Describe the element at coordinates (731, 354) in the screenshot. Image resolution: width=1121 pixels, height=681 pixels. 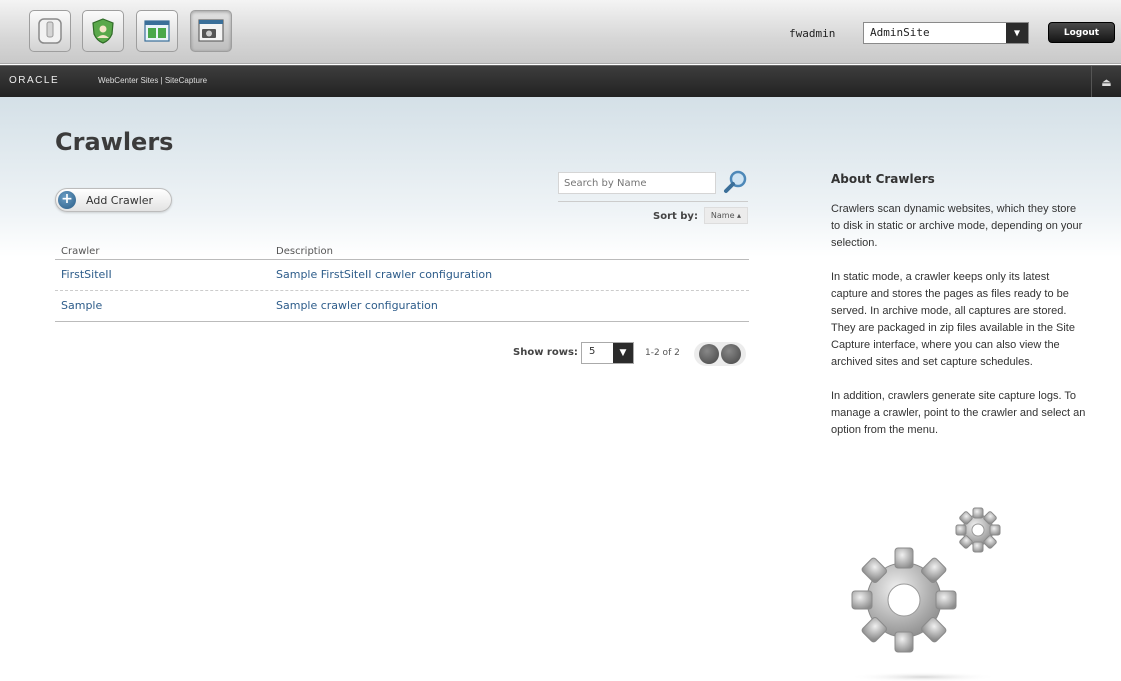
I see `next-page-icon` at that location.